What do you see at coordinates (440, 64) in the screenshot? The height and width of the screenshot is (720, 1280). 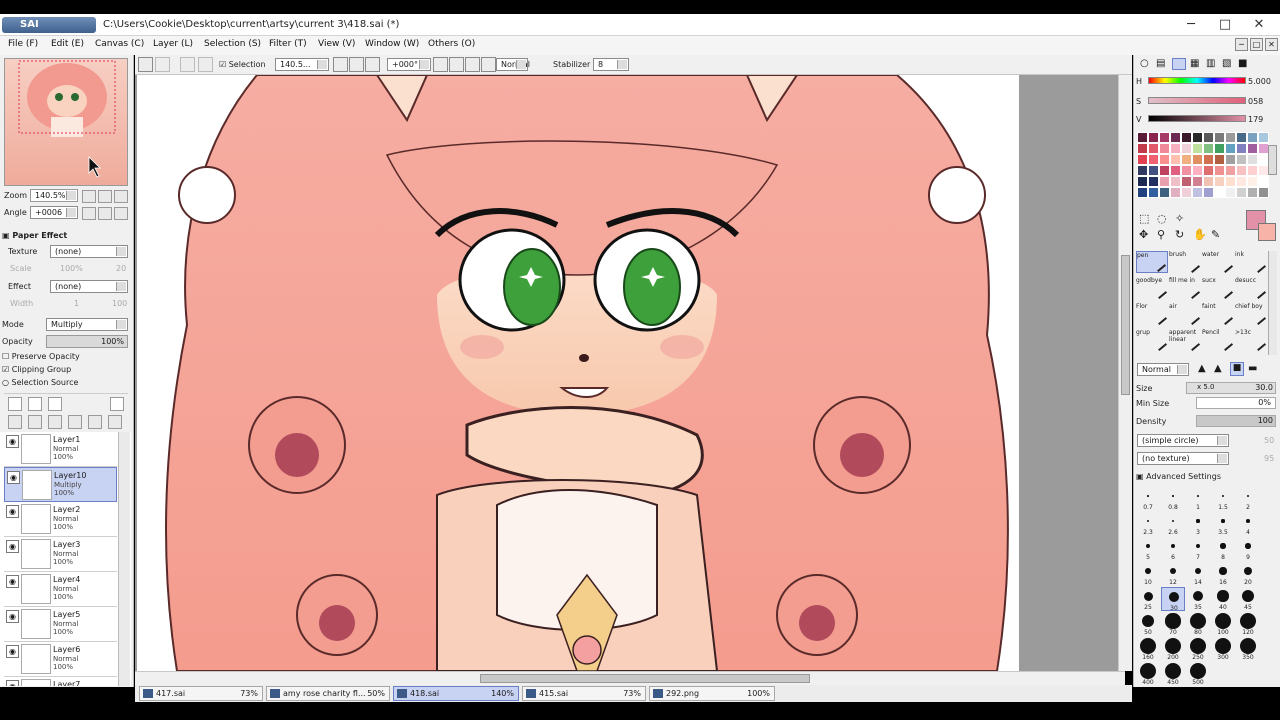 I see `rotate-ccw-icon` at bounding box center [440, 64].